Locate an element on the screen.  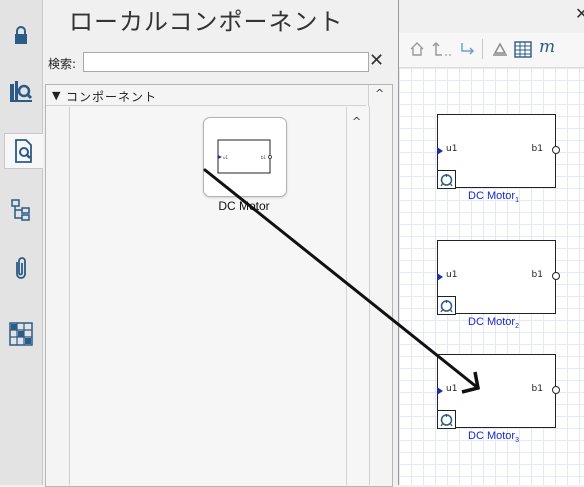
home-icon is located at coordinates (417, 51).